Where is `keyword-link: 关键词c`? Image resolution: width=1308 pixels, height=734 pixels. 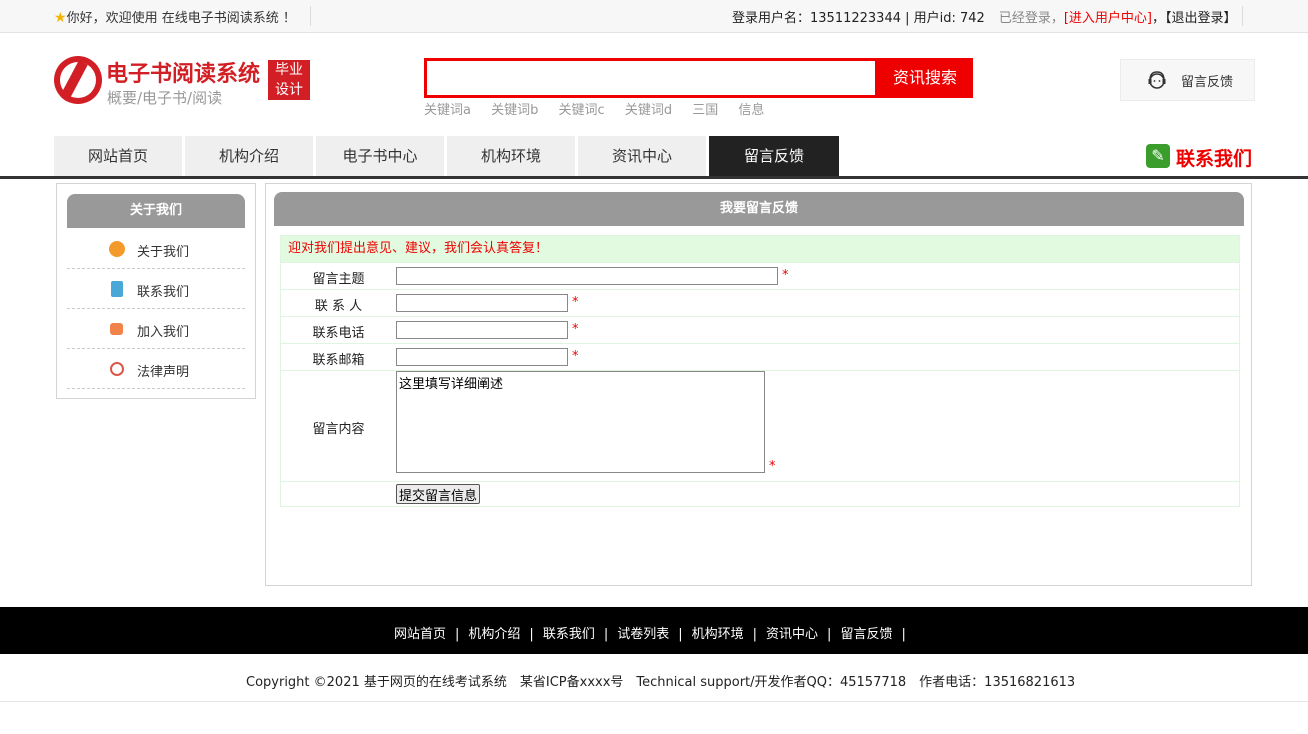
keyword-link: 关键词c is located at coordinates (582, 110).